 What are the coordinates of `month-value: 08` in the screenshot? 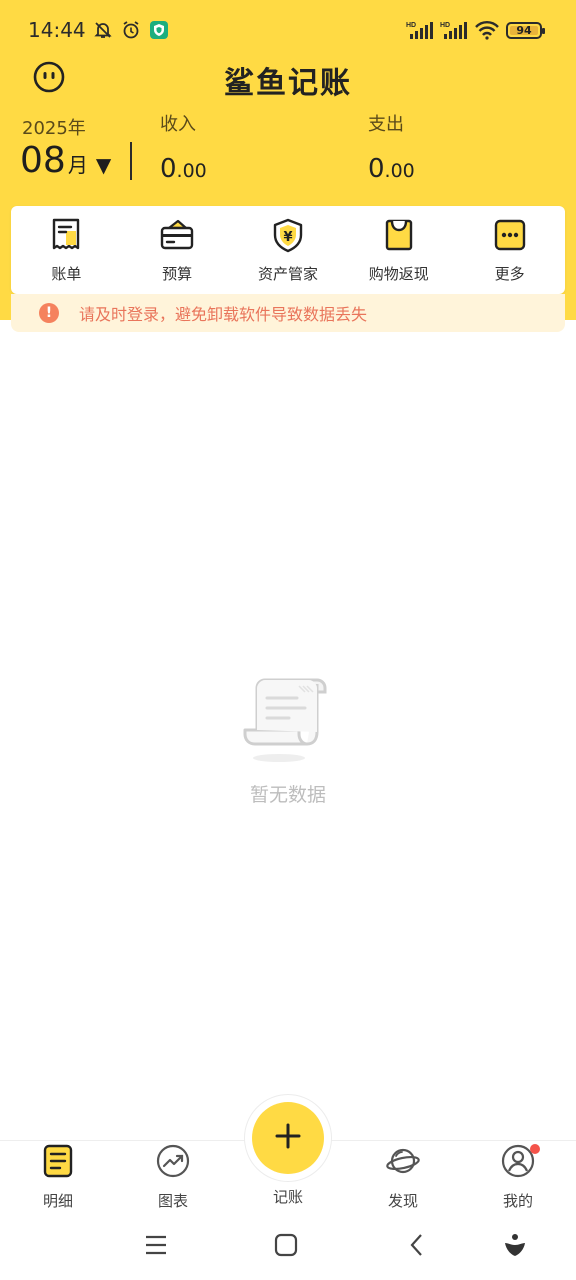 It's located at (43, 160).